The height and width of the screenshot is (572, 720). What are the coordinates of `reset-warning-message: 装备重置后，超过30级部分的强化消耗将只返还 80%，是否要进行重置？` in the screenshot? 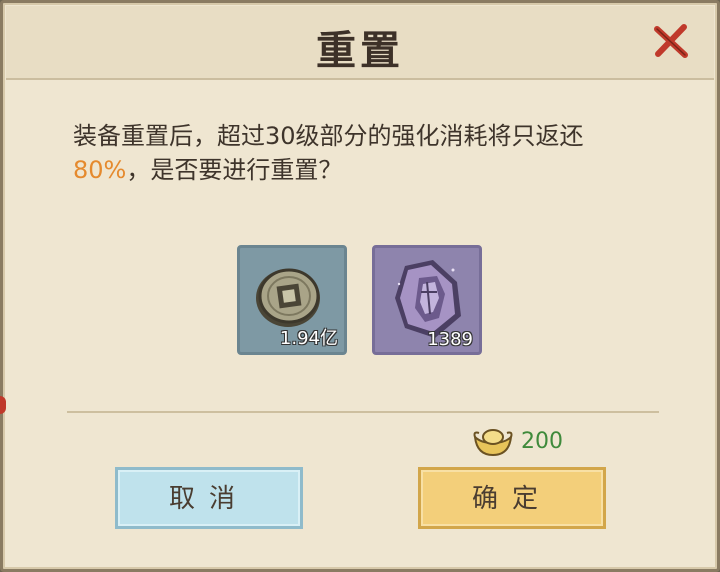 It's located at (363, 153).